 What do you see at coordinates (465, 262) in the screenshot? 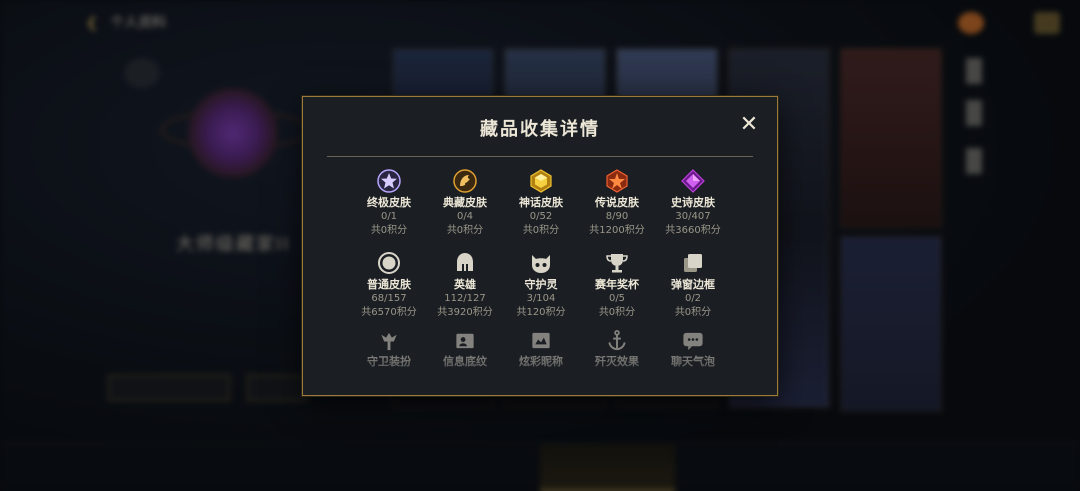
I see `helmet-icon` at bounding box center [465, 262].